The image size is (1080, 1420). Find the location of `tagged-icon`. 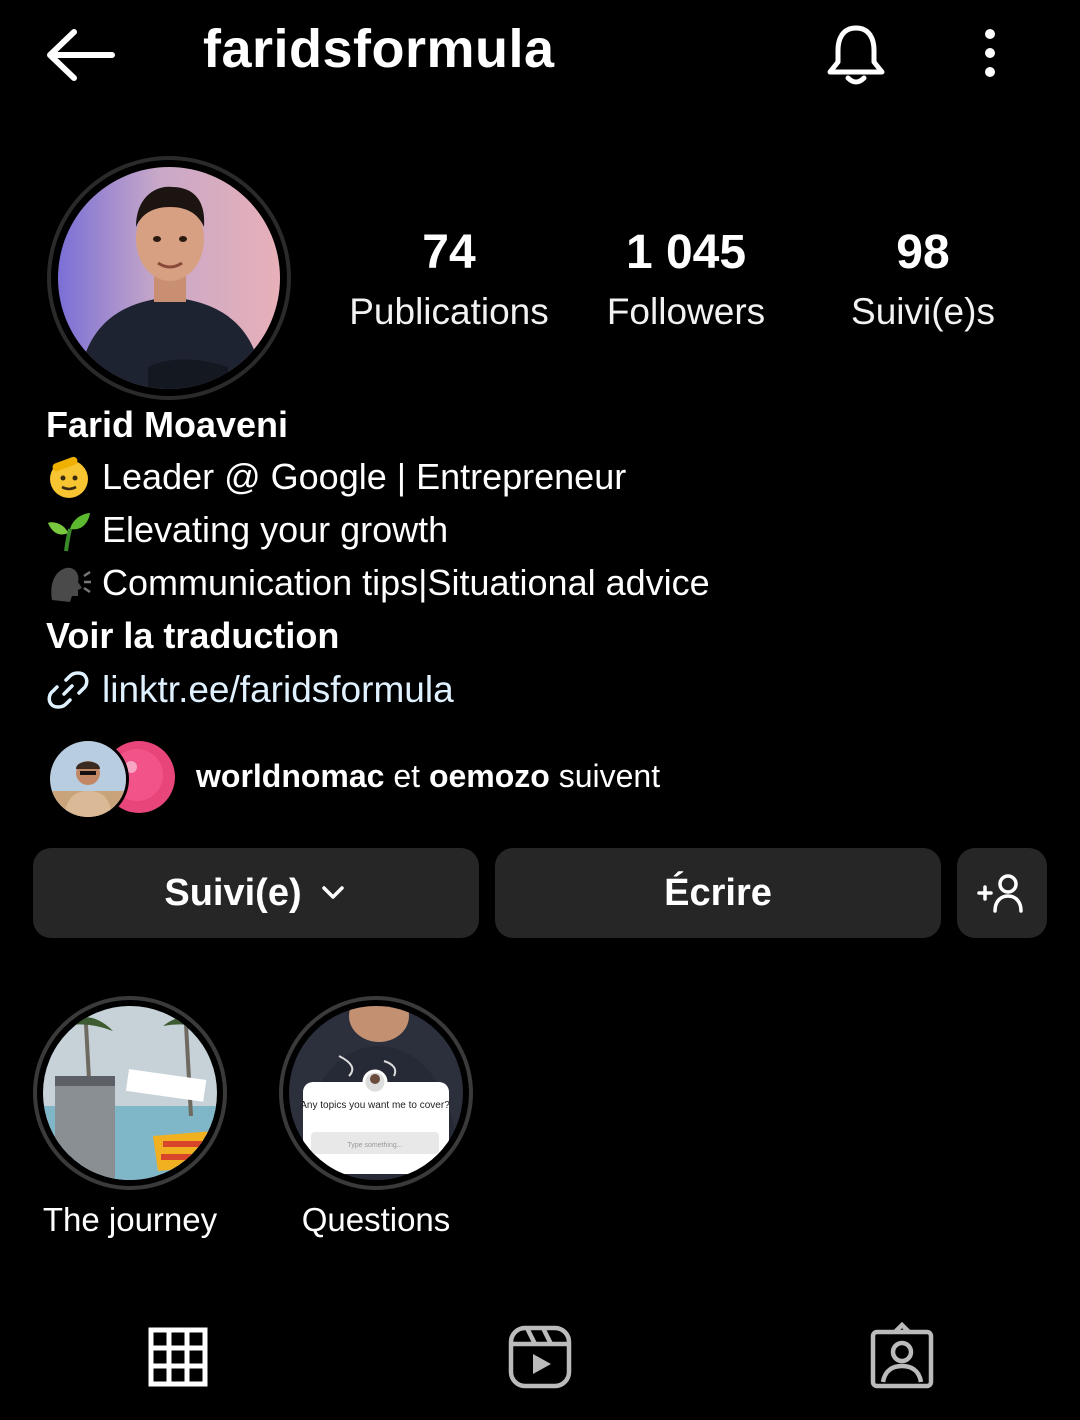

tagged-icon is located at coordinates (902, 1355).